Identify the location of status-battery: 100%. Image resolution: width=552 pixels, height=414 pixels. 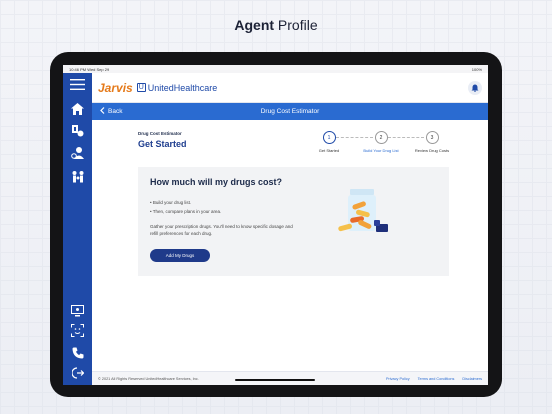
(476, 69).